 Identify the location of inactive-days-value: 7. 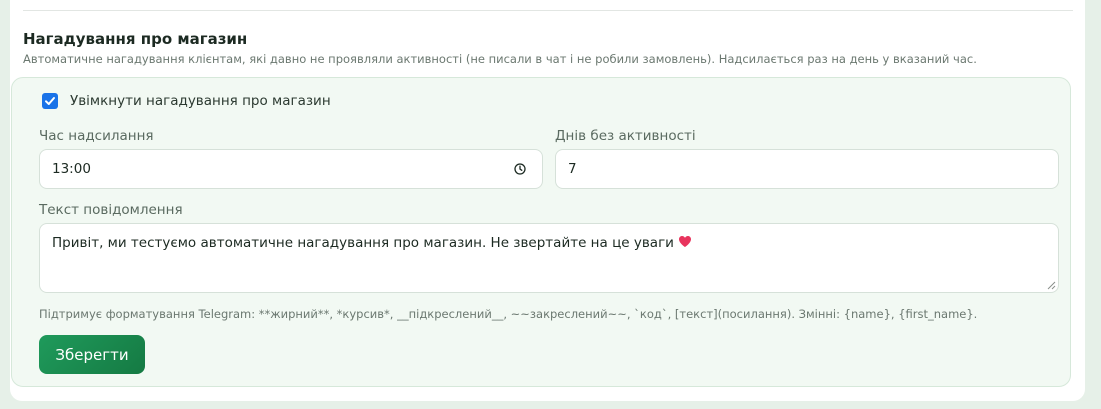
(572, 169).